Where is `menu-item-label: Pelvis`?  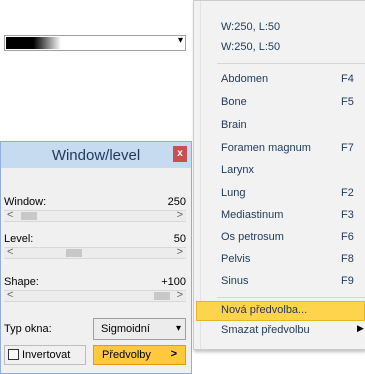 menu-item-label: Pelvis is located at coordinates (236, 259).